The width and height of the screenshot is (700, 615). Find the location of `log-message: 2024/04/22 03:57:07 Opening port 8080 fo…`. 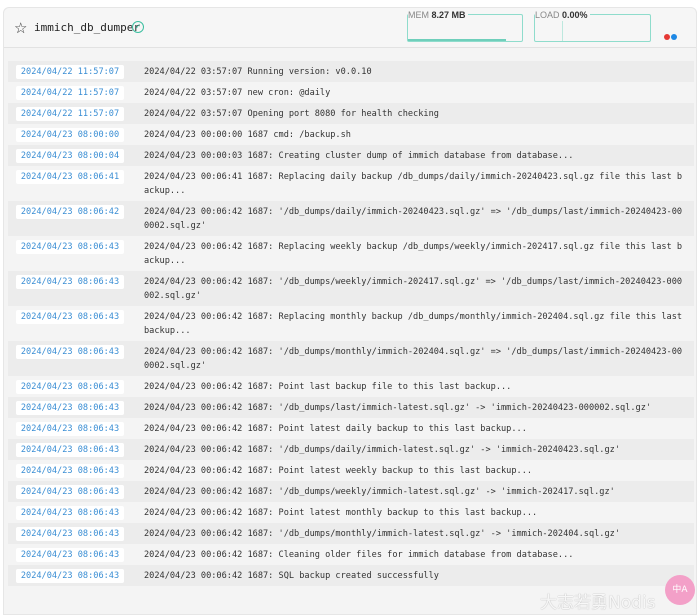

log-message: 2024/04/22 03:57:07 Opening port 8080 fo… is located at coordinates (291, 114).